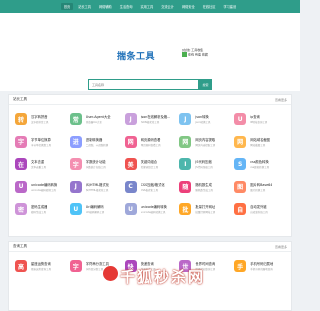 Image resolution: width=320 pixels, height=311 pixels. I want to click on tool-box: [在线] 工具收集 在线 有着 收藏, so click(195, 52).